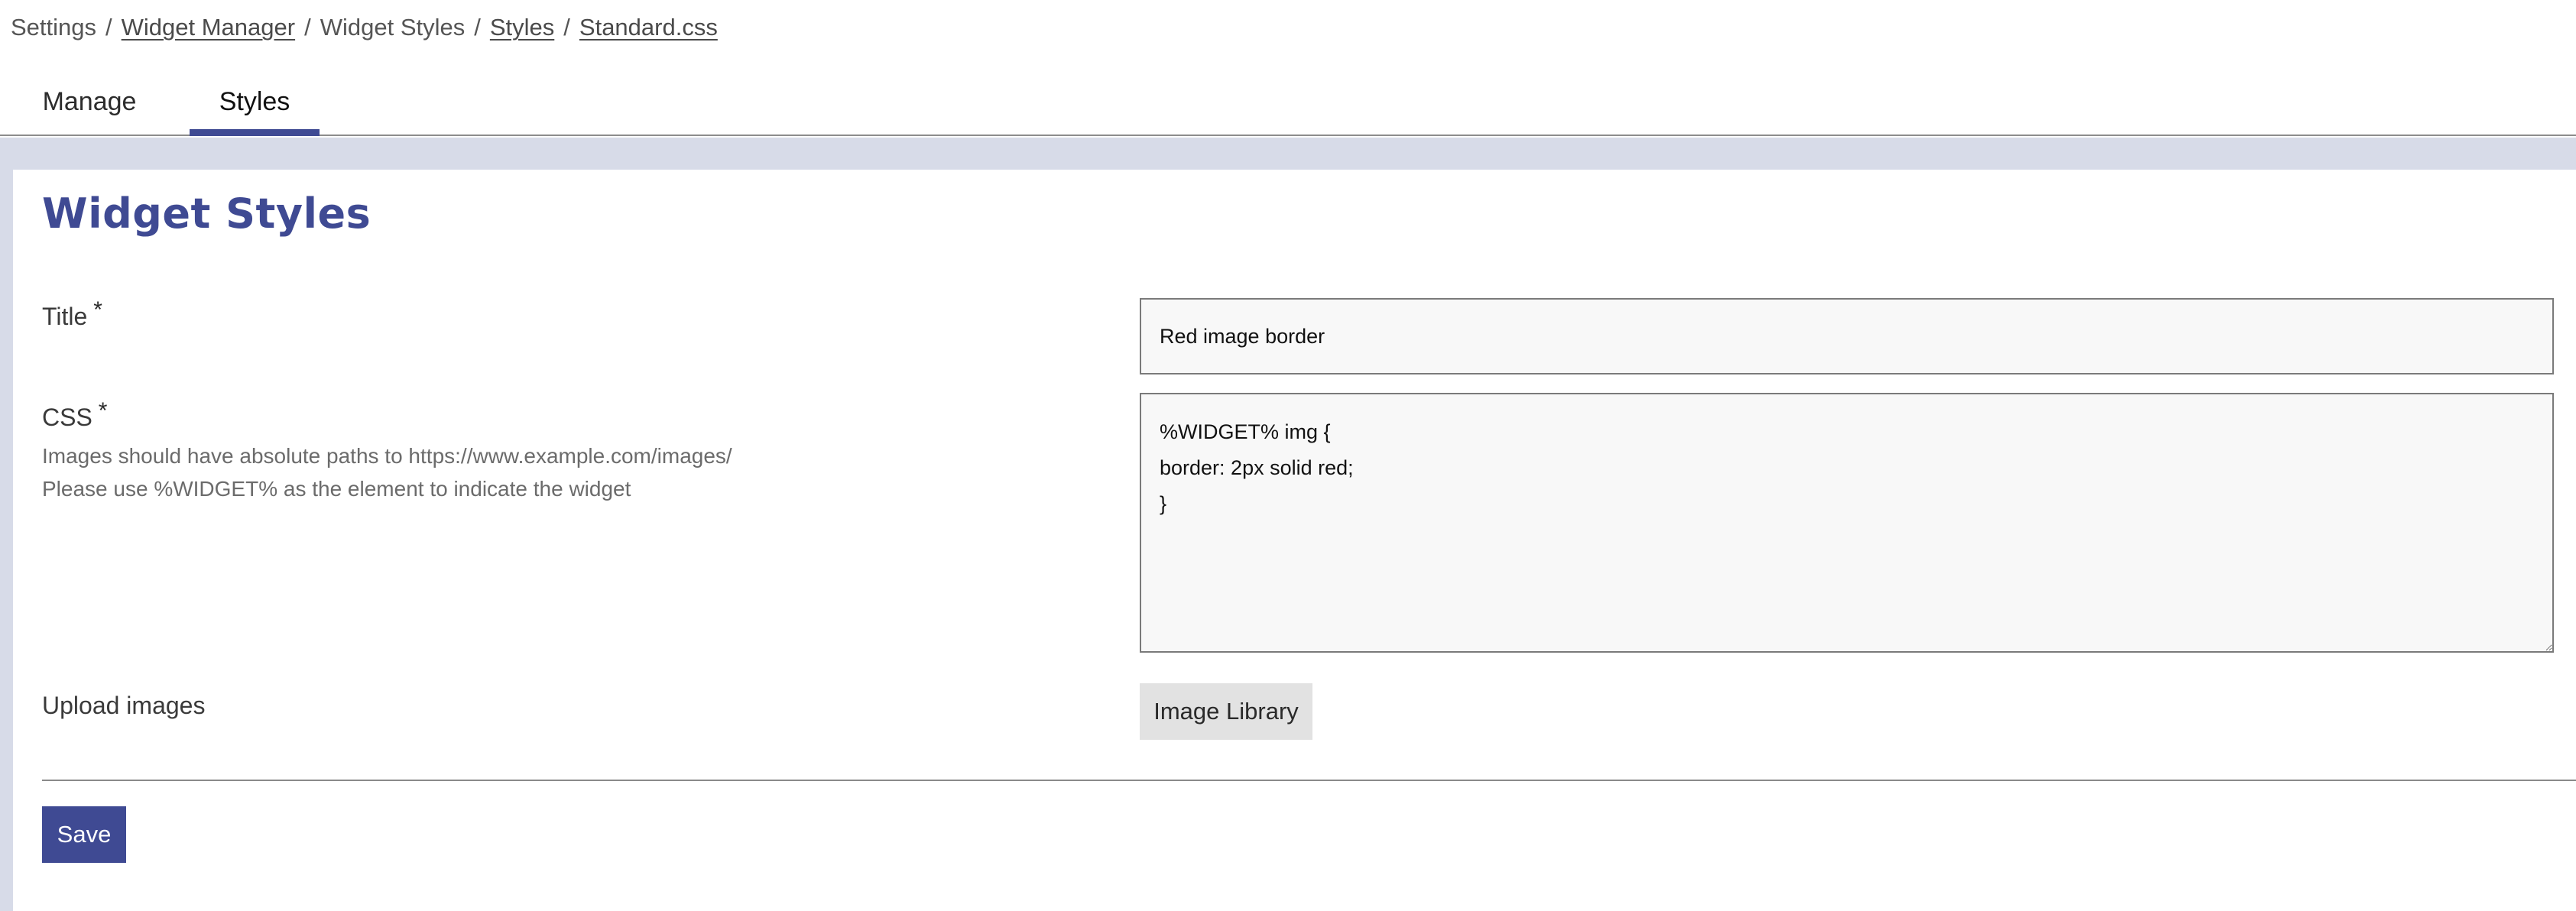  What do you see at coordinates (124, 705) in the screenshot?
I see `upload-images-label: Upload images` at bounding box center [124, 705].